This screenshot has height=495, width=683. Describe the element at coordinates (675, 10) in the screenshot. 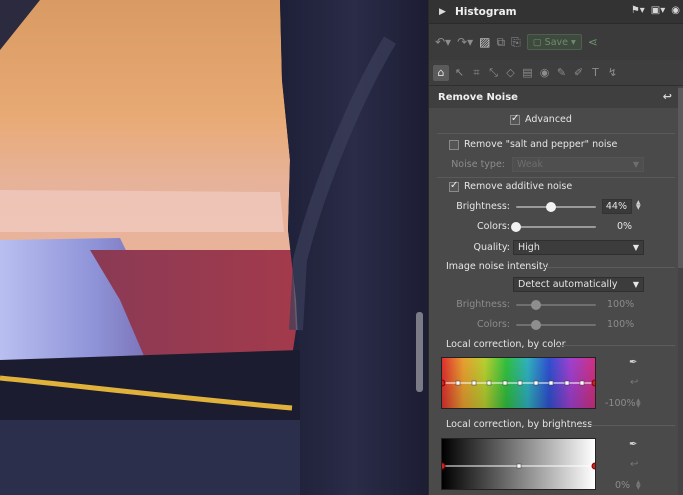

I see `circle-icon: ◉` at that location.